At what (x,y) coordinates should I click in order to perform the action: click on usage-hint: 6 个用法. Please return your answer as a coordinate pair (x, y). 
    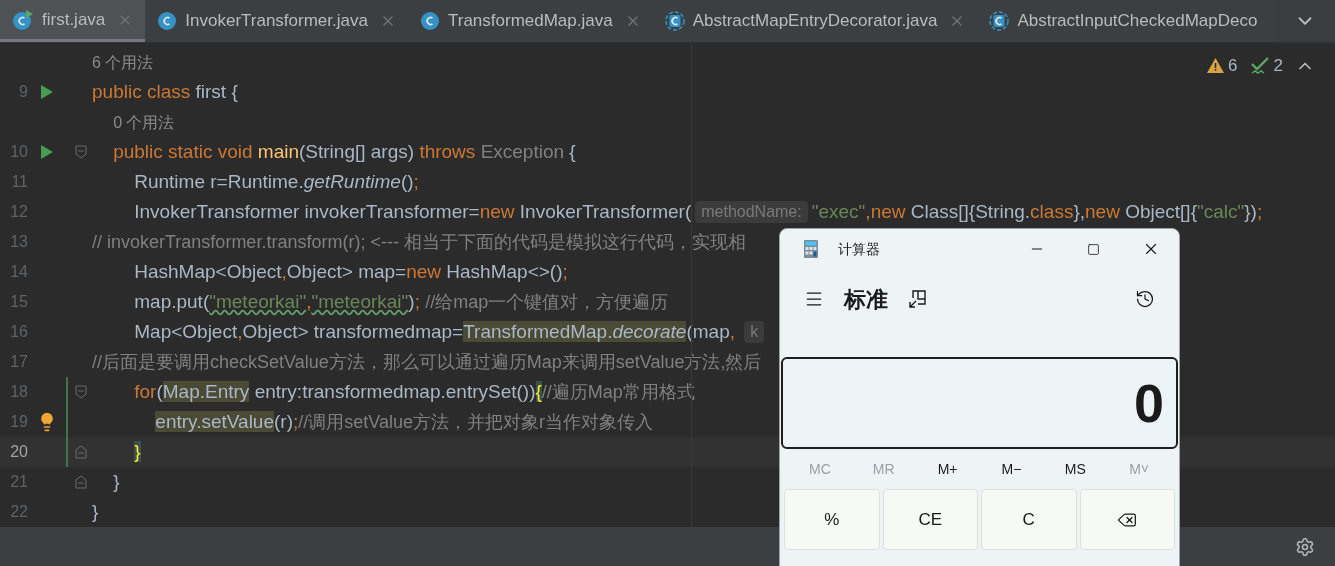
    Looking at the image, I should click on (123, 62).